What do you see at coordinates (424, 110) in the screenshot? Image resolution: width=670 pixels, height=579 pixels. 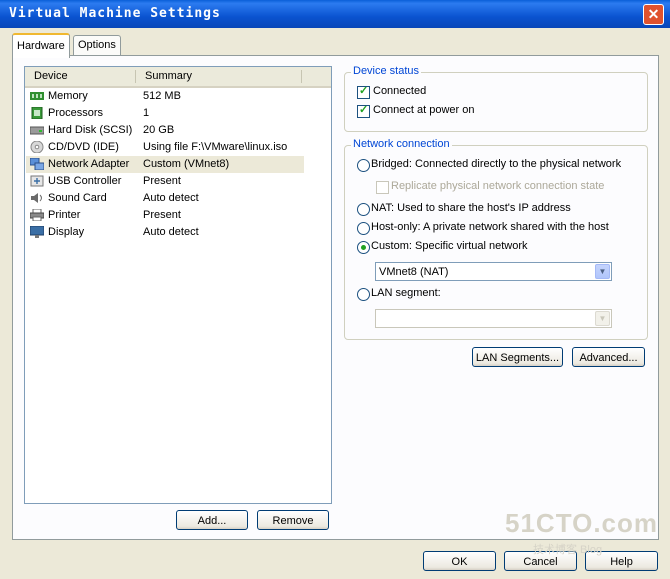 I see `connect-at-power-on-label: Connect at power on` at bounding box center [424, 110].